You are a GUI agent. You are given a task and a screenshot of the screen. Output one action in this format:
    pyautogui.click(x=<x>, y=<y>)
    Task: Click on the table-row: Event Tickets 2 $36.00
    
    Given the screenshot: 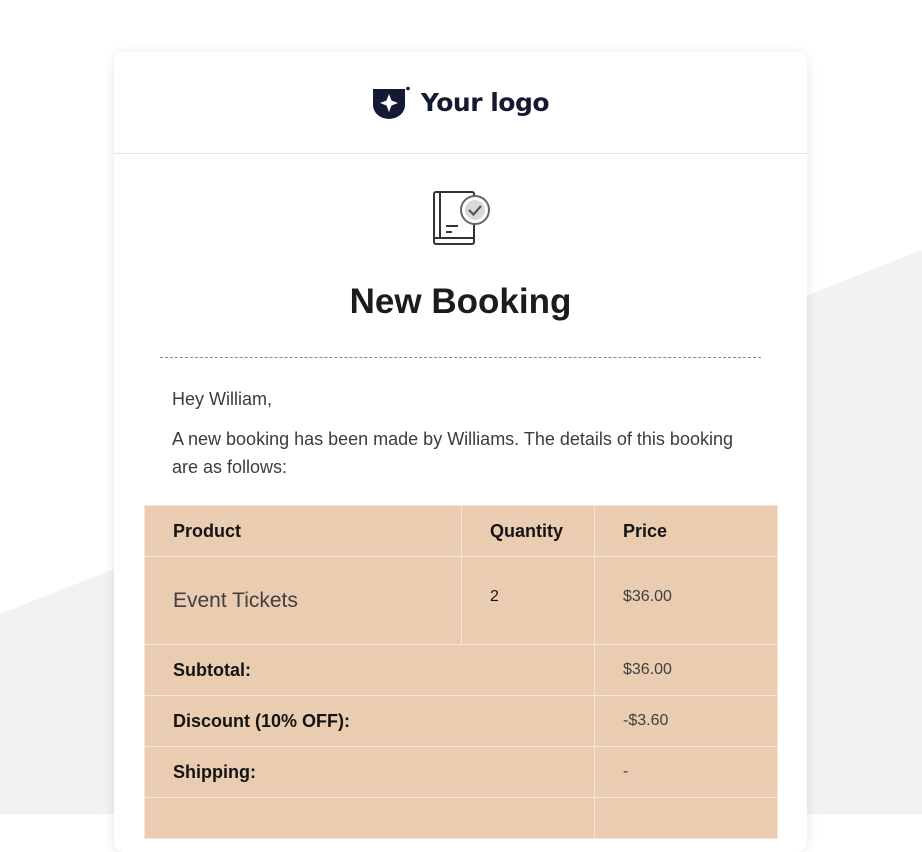 What is the action you would take?
    pyautogui.click(x=461, y=600)
    